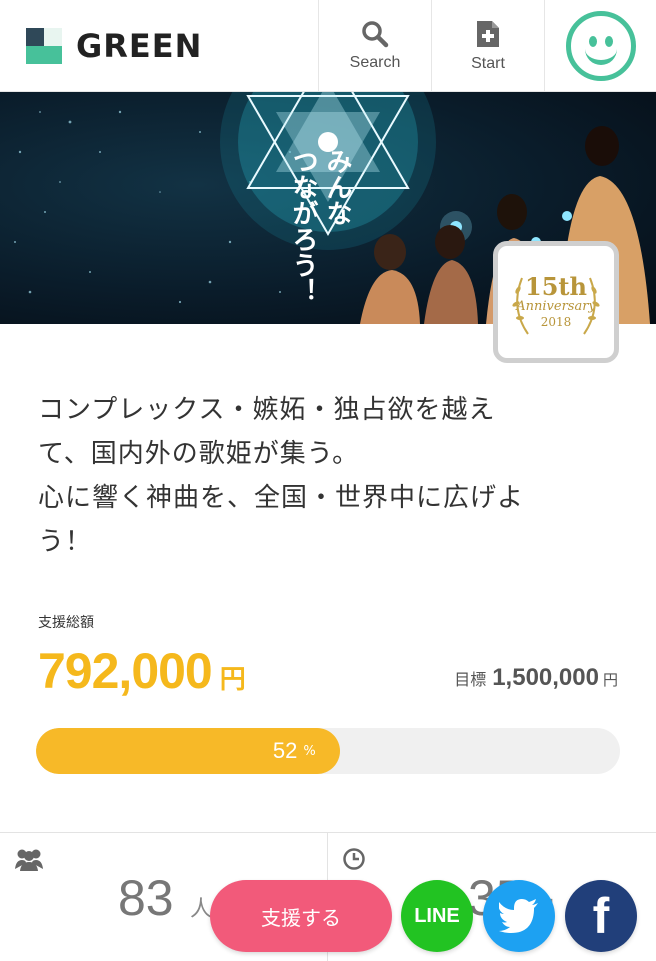  Describe the element at coordinates (303, 226) in the screenshot. I see `banner-copy-line: つながろう！` at that location.